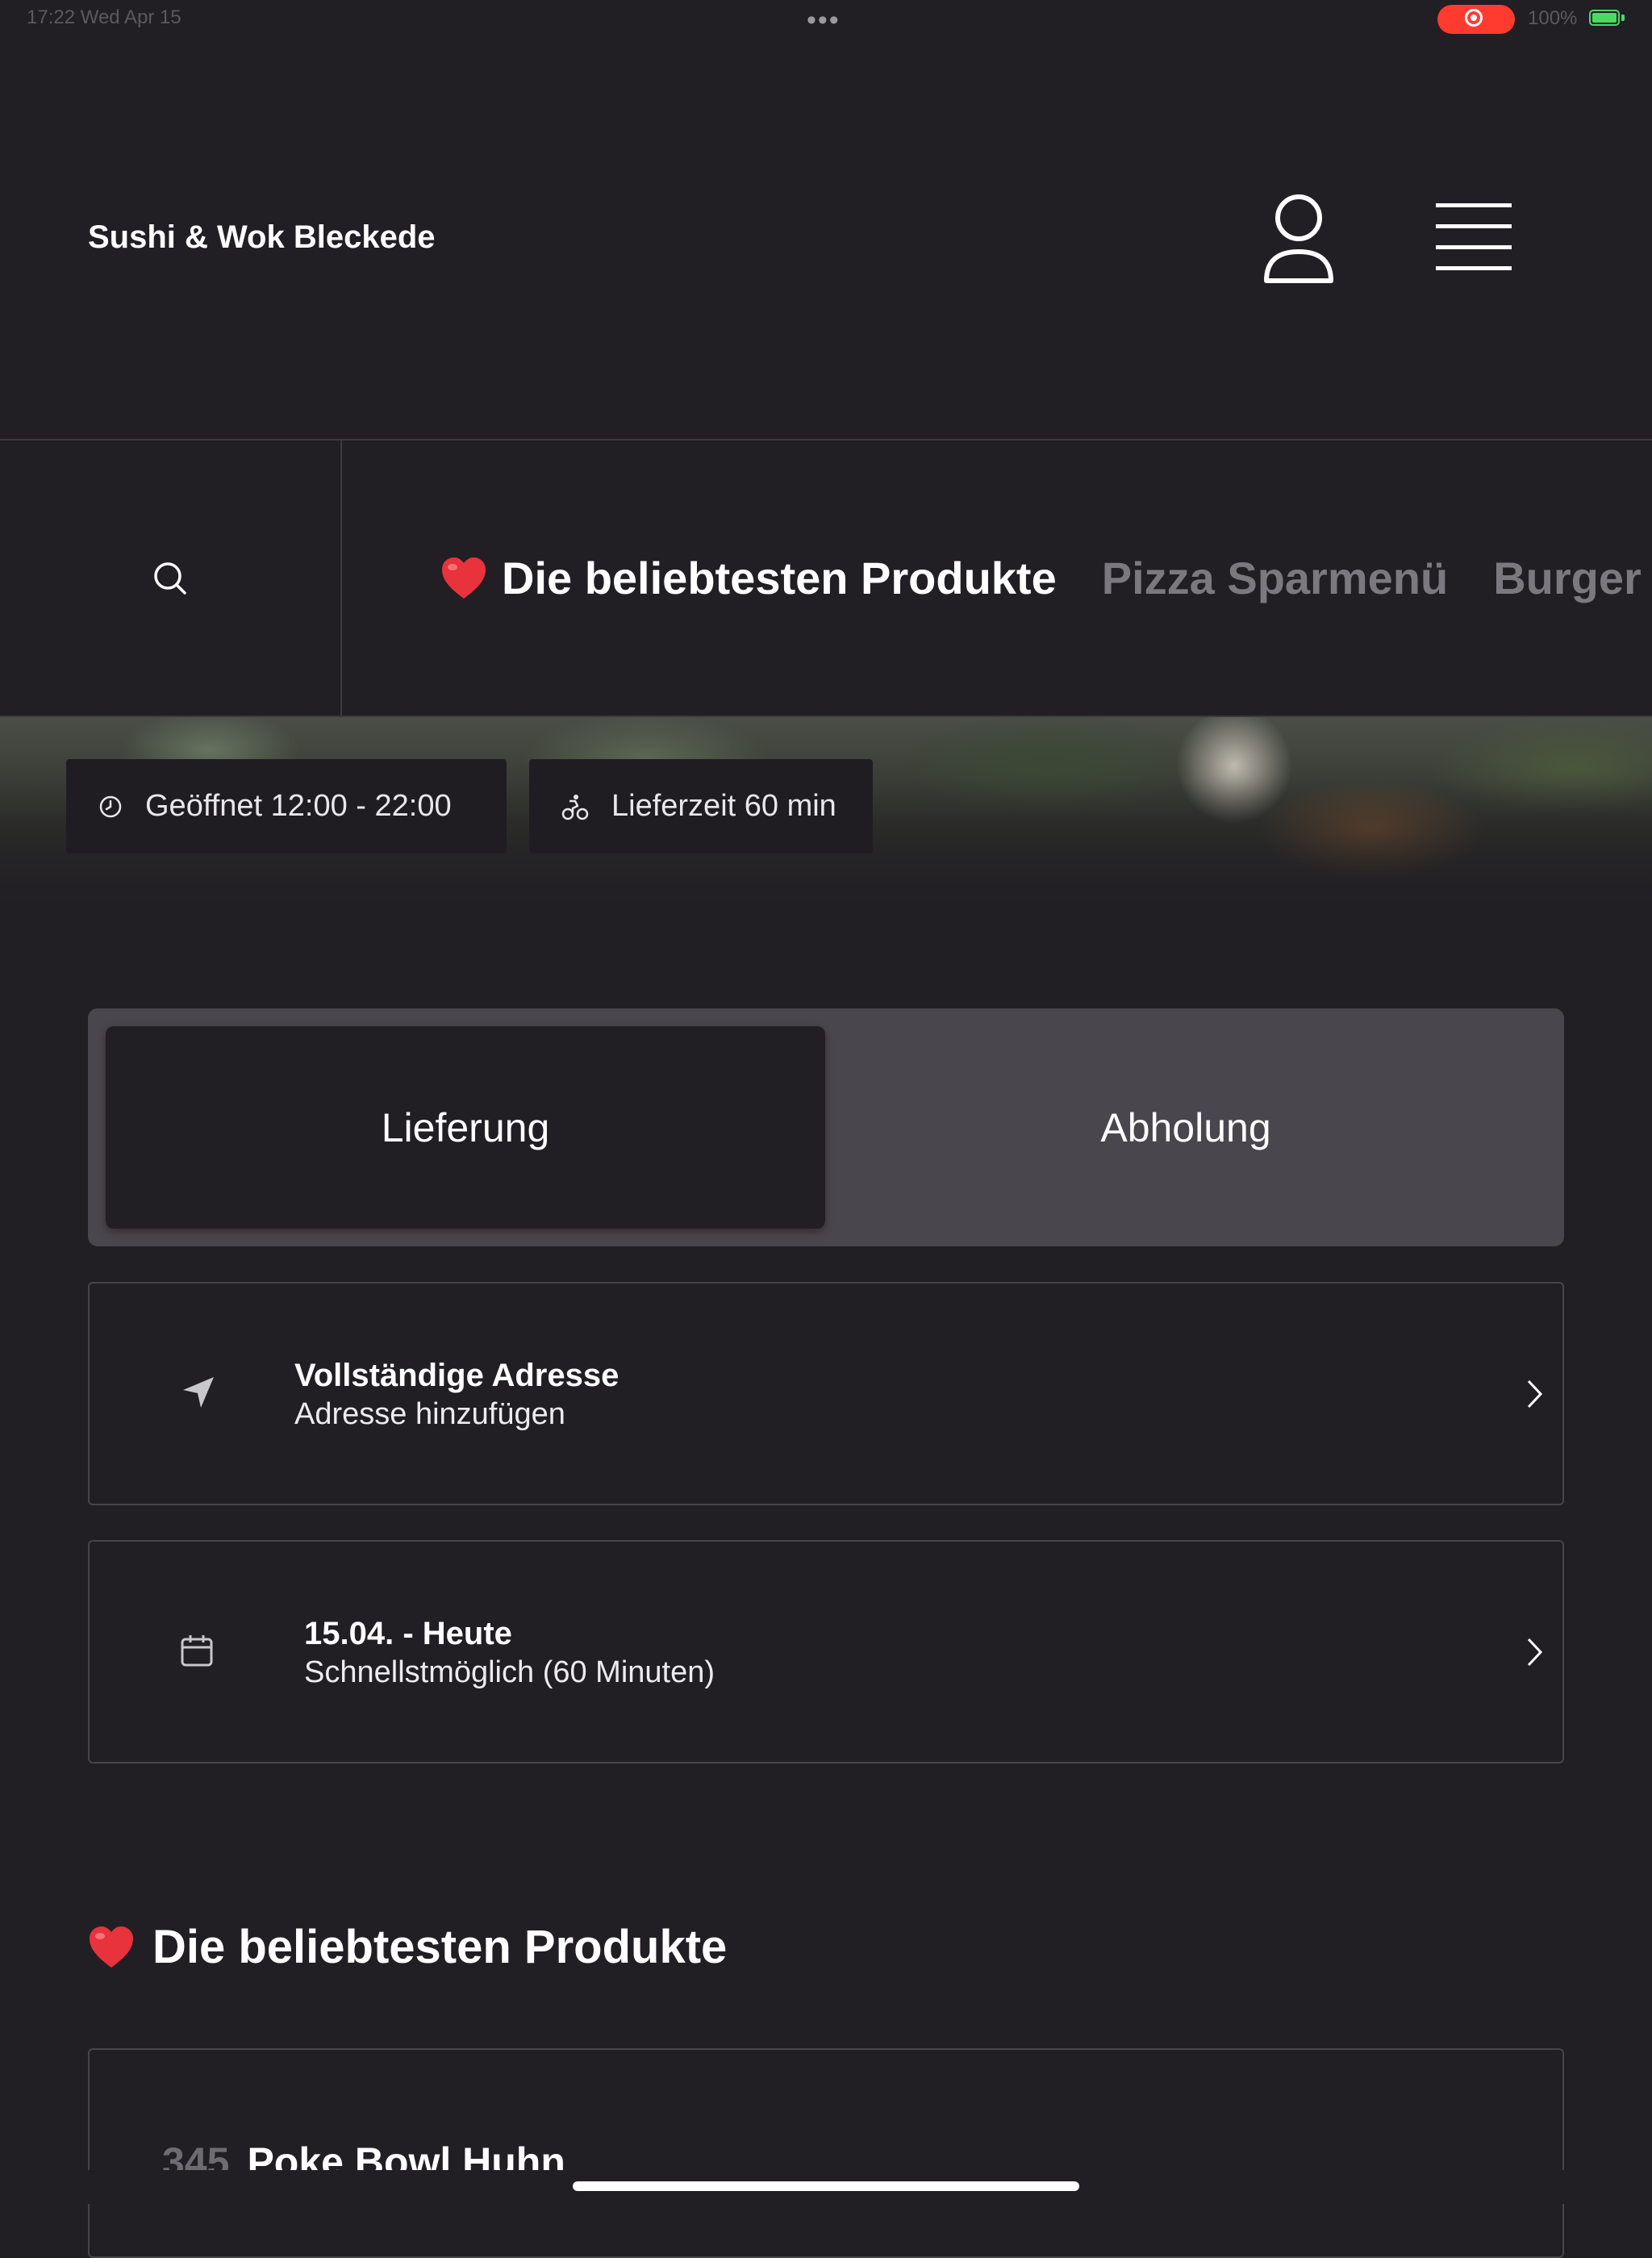  What do you see at coordinates (1604, 18) in the screenshot?
I see `battery-icon` at bounding box center [1604, 18].